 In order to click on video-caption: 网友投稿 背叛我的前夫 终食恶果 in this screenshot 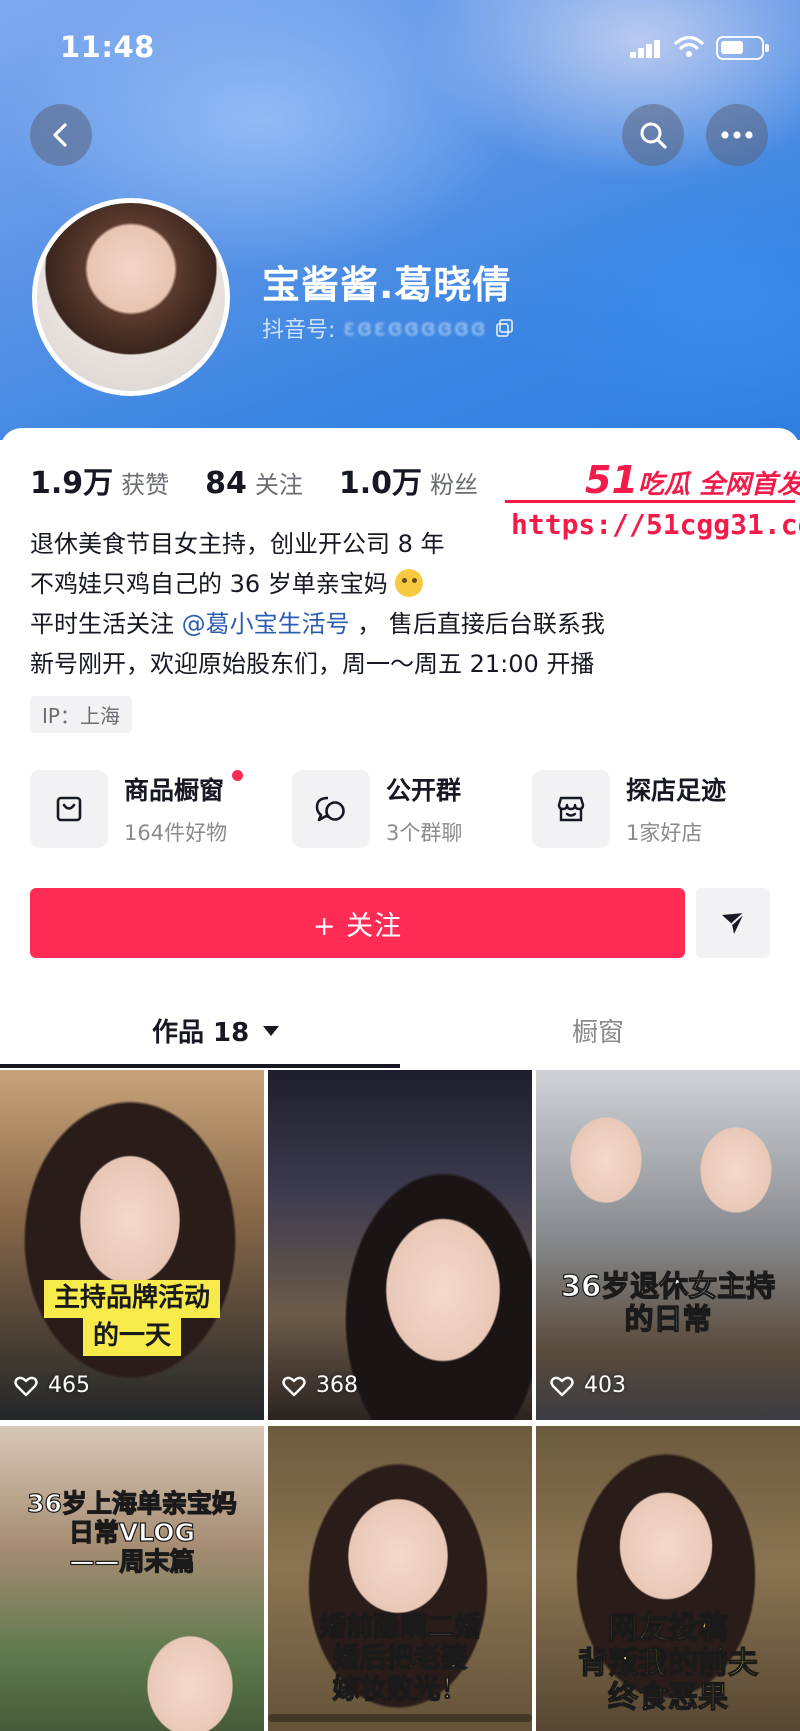, I will do `click(667, 1663)`.